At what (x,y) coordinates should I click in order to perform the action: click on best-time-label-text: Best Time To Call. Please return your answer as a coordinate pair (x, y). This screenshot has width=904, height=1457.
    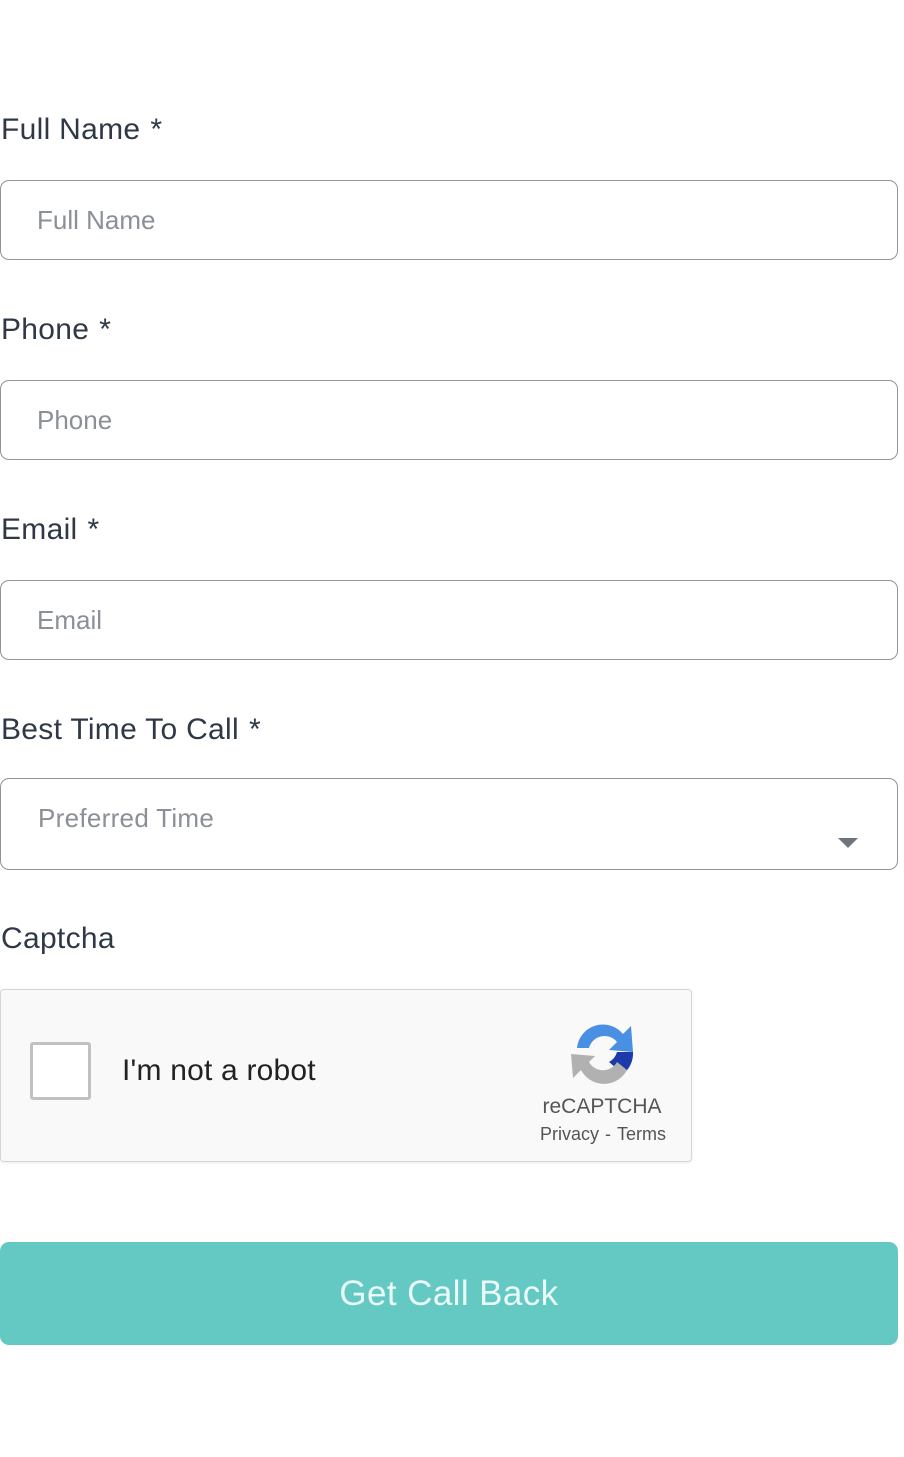
    Looking at the image, I should click on (120, 729).